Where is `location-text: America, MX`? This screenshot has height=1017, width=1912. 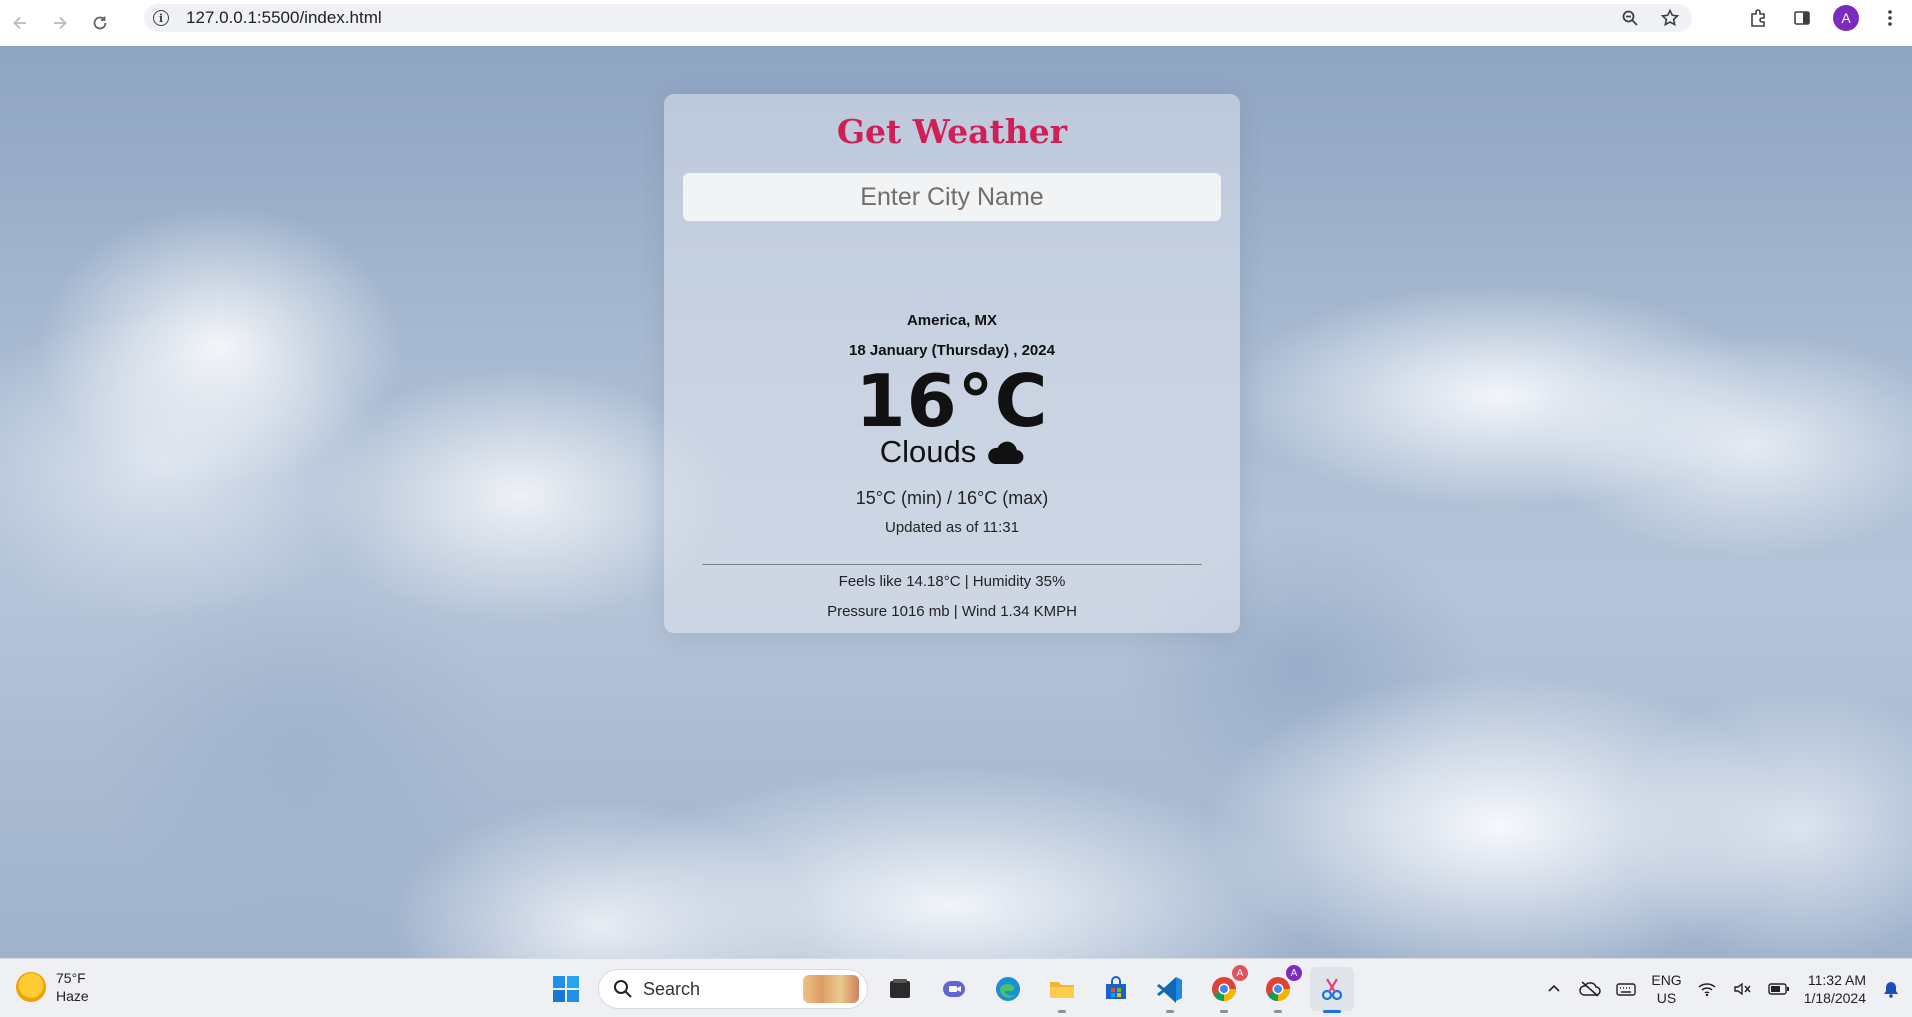
location-text: America, MX is located at coordinates (952, 320).